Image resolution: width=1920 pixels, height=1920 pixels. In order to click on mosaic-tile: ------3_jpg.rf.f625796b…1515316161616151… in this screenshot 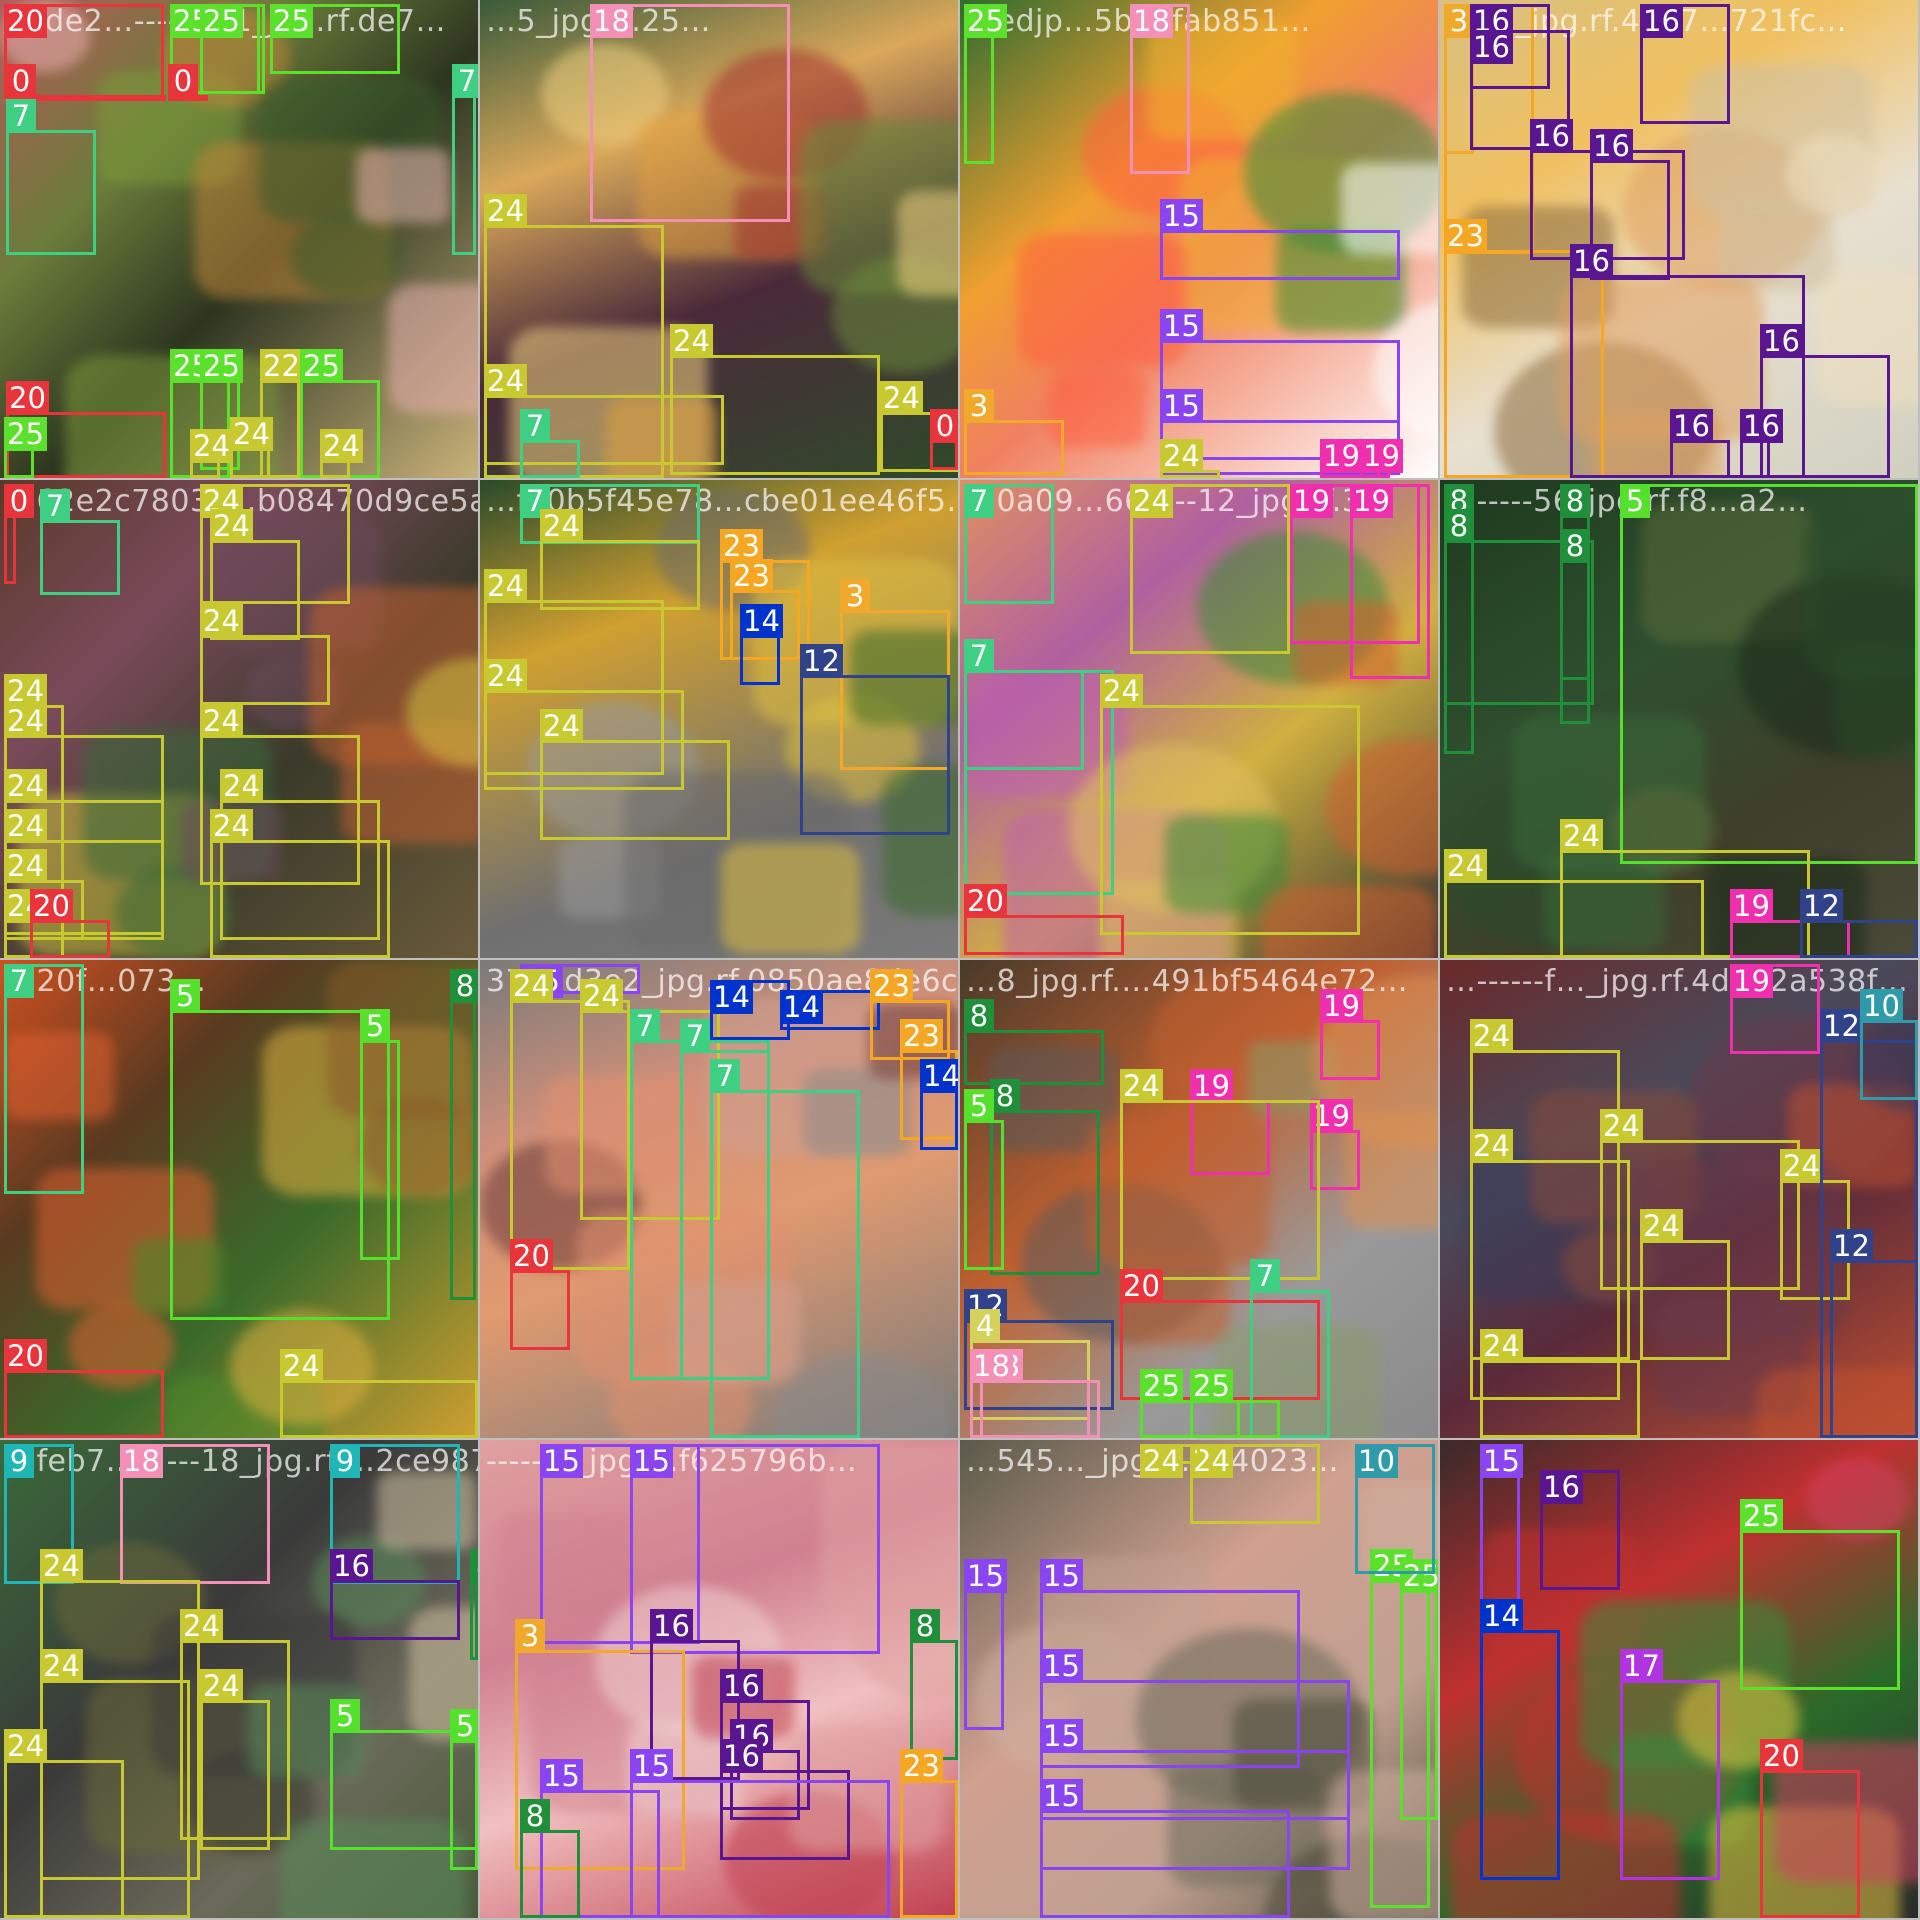, I will do `click(719, 1679)`.